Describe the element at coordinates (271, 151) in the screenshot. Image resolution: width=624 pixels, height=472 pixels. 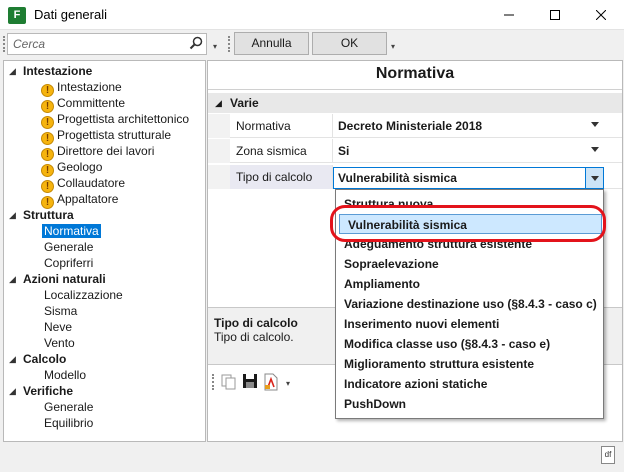
I see `property-label: Zona sismica` at that location.